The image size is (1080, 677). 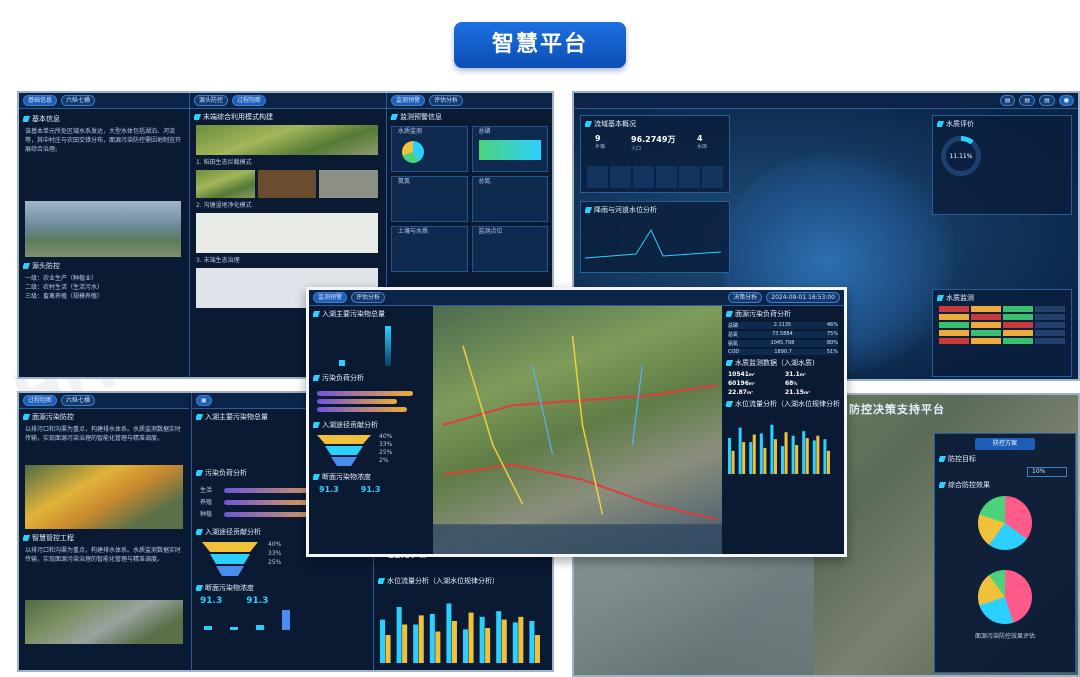 What do you see at coordinates (204, 400) in the screenshot?
I see `tab-base: ▣` at bounding box center [204, 400].